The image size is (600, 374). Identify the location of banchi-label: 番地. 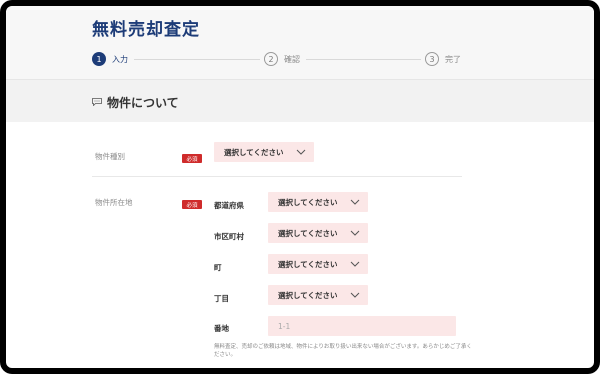
(221, 328).